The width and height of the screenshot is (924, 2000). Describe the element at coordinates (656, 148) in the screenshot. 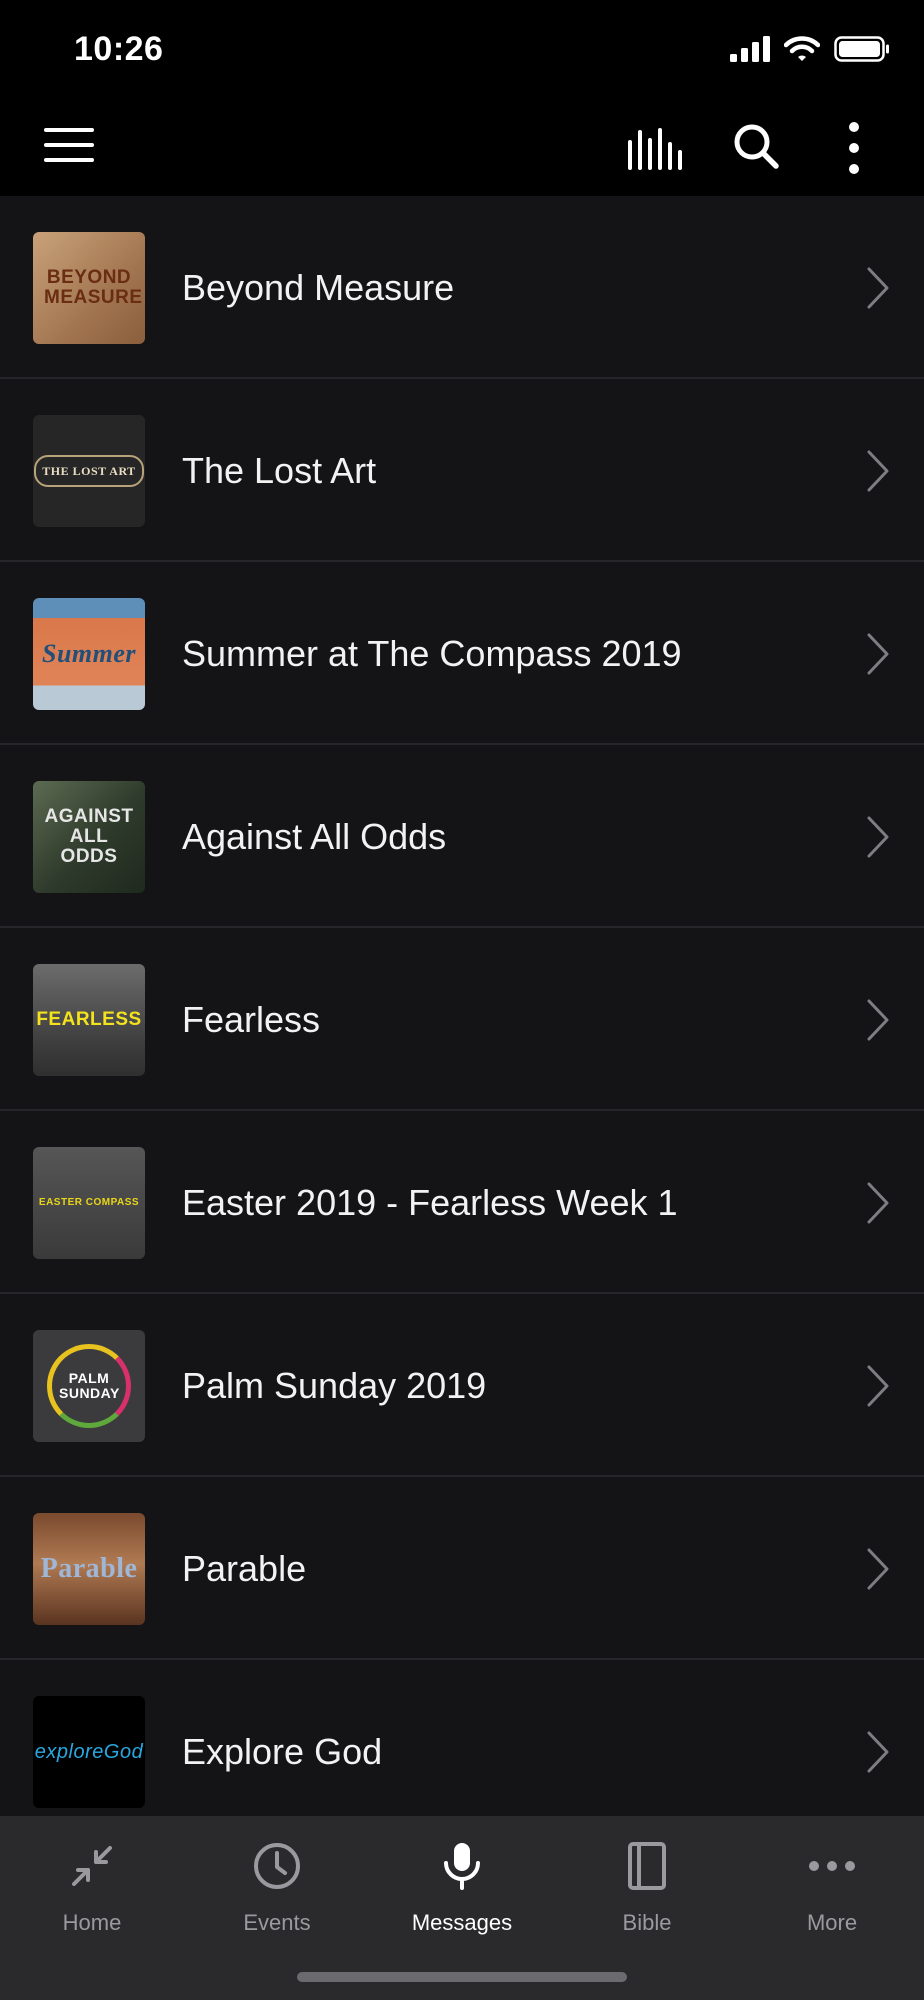

I see `audio-bars-icon` at that location.